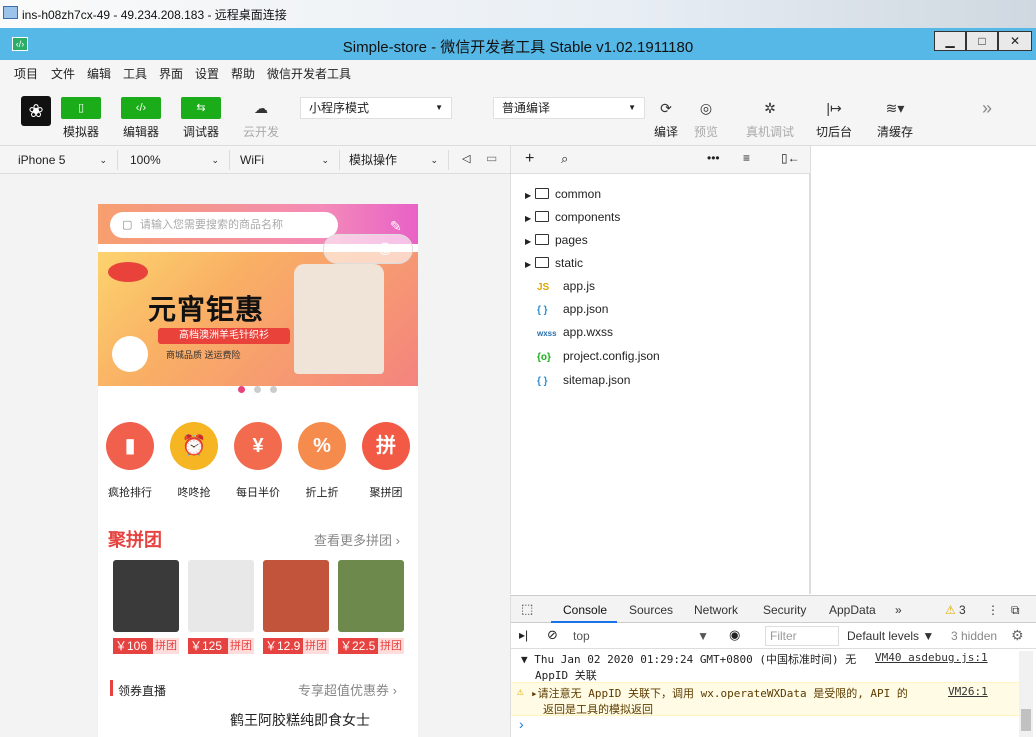  What do you see at coordinates (64, 160) in the screenshot?
I see `device-select: iPhone 5 ⌄` at bounding box center [64, 160].